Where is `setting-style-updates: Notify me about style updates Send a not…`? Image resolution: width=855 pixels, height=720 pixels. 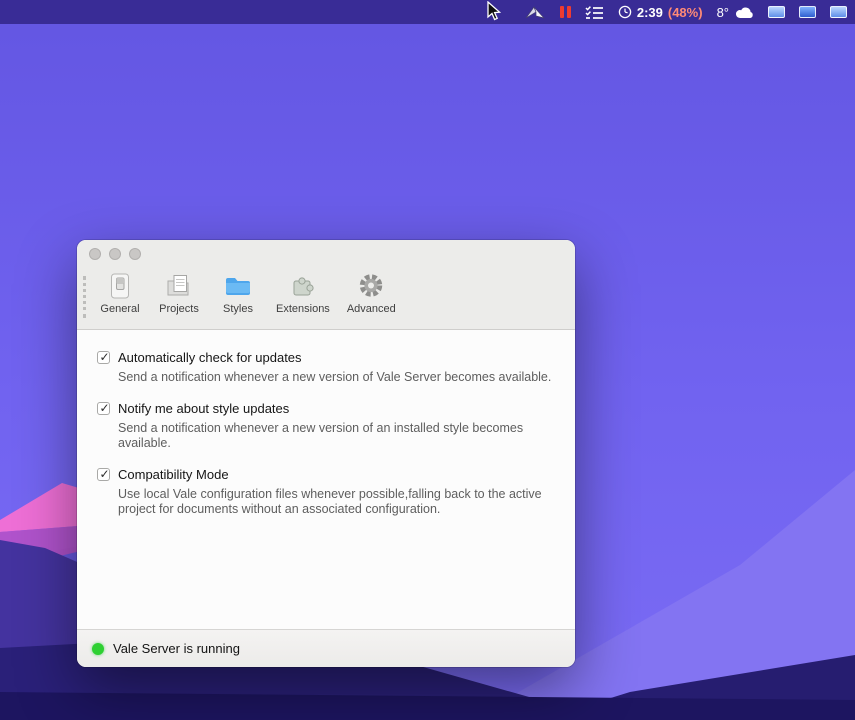
setting-style-updates: Notify me about style updates Send a not… is located at coordinates (326, 426).